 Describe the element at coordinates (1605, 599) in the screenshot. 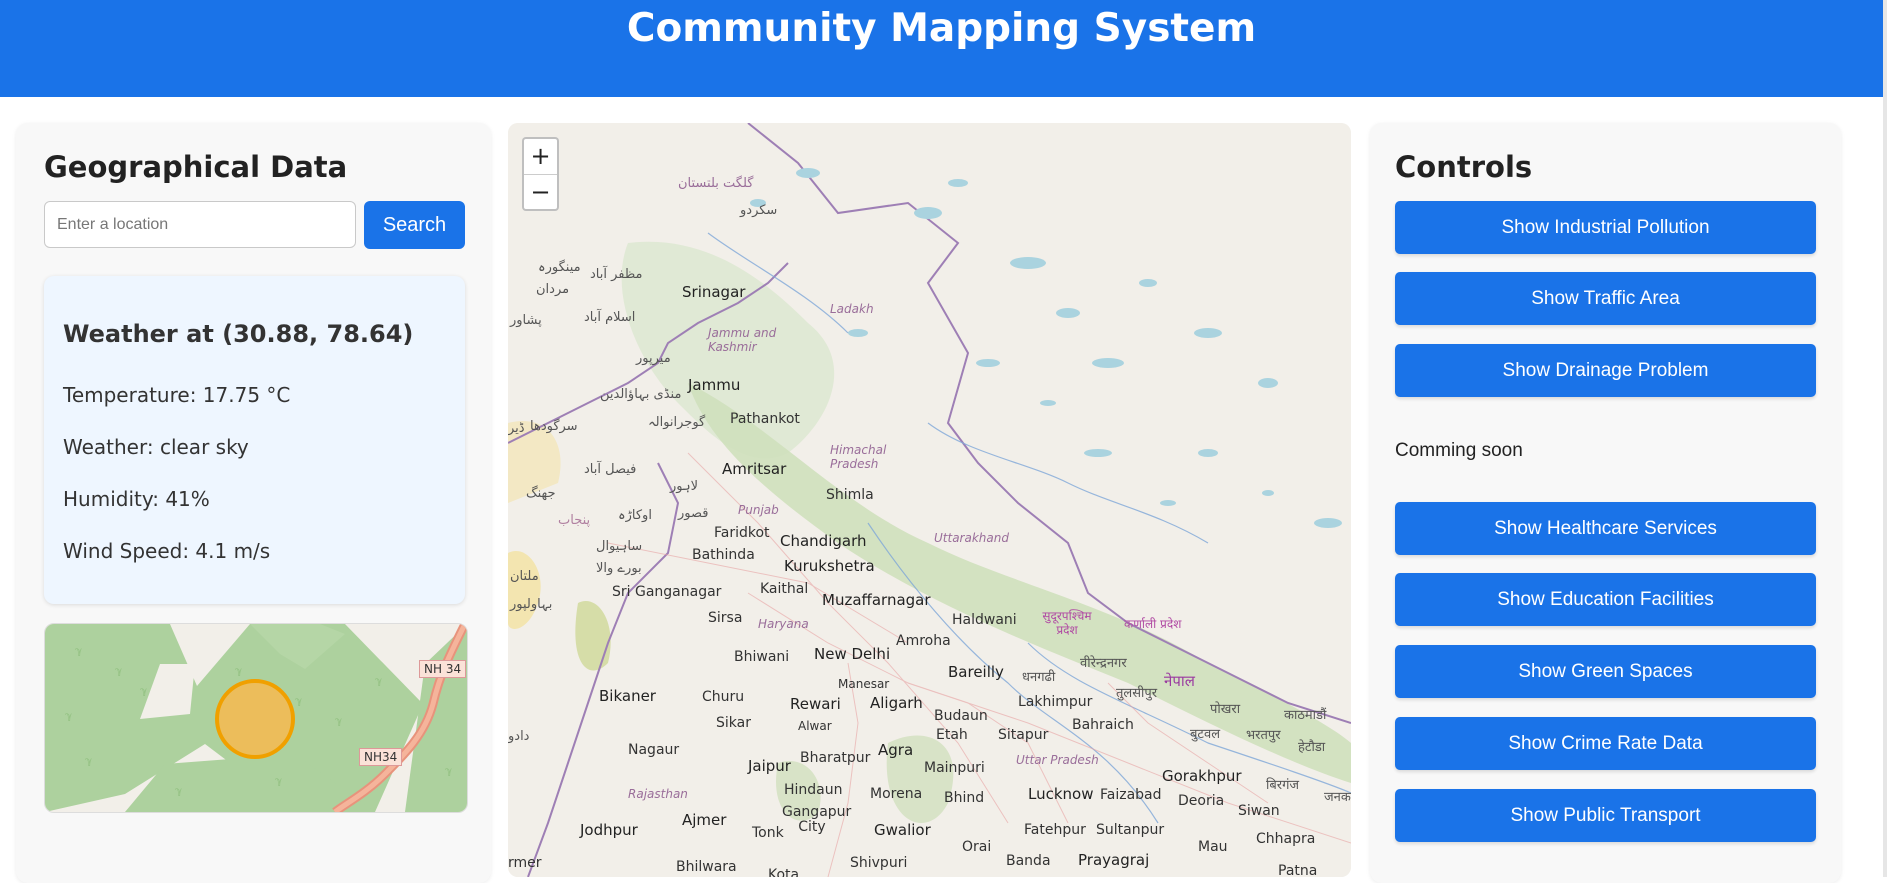

I see `show-education-facilities-button: Show Education Facilities` at that location.